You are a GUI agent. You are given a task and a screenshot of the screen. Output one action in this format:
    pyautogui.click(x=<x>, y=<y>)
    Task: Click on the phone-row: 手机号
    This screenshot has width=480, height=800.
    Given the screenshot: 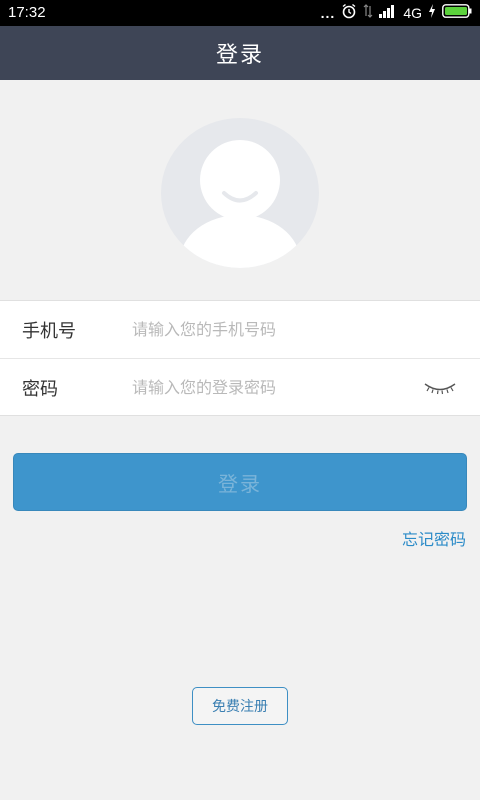 What is the action you would take?
    pyautogui.click(x=240, y=329)
    